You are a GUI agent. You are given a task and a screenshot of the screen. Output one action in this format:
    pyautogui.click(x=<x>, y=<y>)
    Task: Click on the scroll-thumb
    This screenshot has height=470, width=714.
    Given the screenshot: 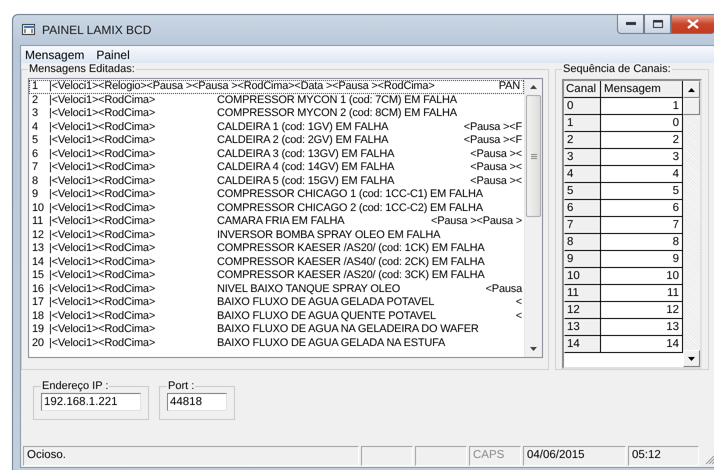 What is the action you would take?
    pyautogui.click(x=691, y=106)
    